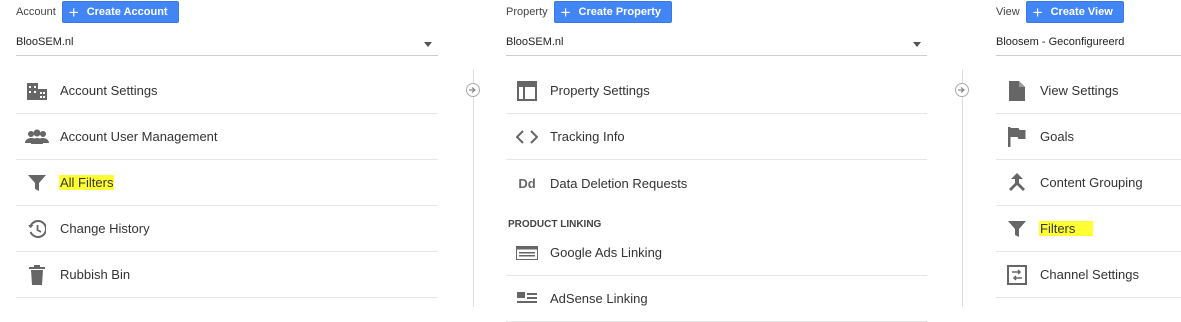 The height and width of the screenshot is (322, 1181). Describe the element at coordinates (1017, 183) in the screenshot. I see `merge-icon` at that location.